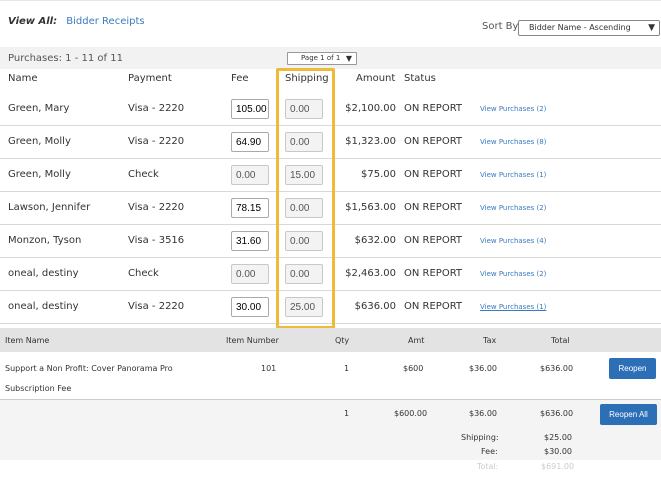 This screenshot has height=491, width=661. What do you see at coordinates (376, 78) in the screenshot?
I see `column-header-amount: Amount` at bounding box center [376, 78].